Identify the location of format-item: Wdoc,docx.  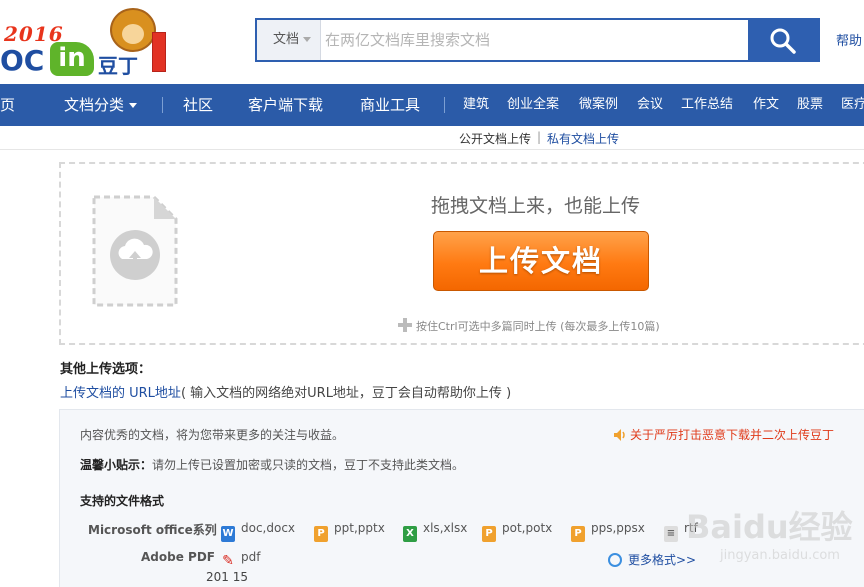
(258, 531).